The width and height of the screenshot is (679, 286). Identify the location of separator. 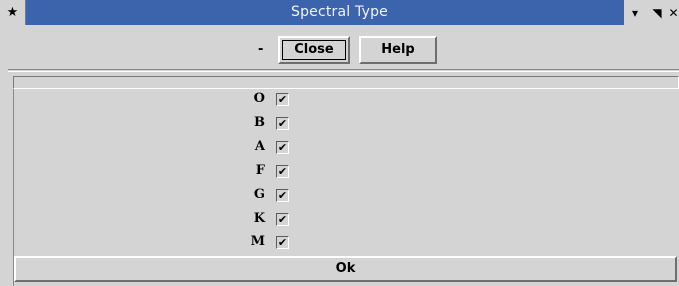
(343, 70).